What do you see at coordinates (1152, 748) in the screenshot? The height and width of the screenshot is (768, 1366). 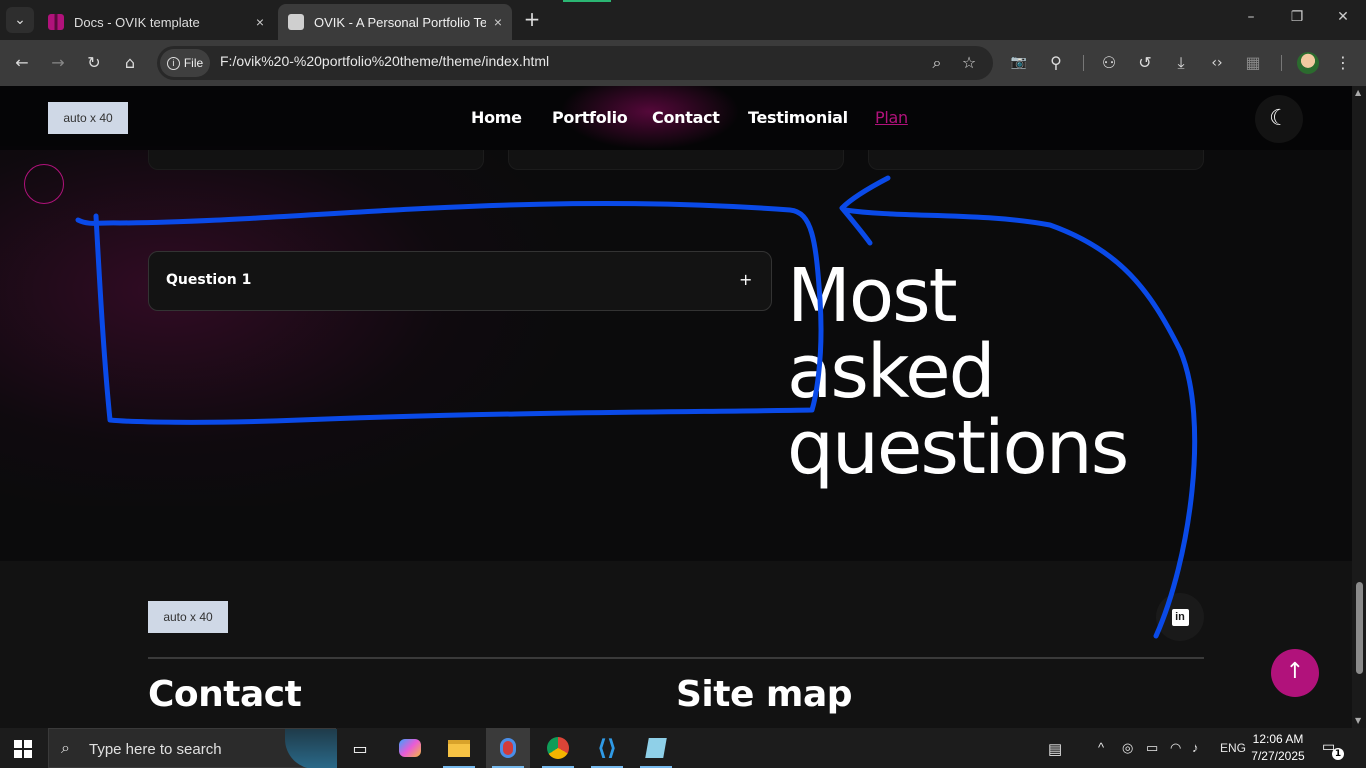 I see `battery-icon: ▭` at bounding box center [1152, 748].